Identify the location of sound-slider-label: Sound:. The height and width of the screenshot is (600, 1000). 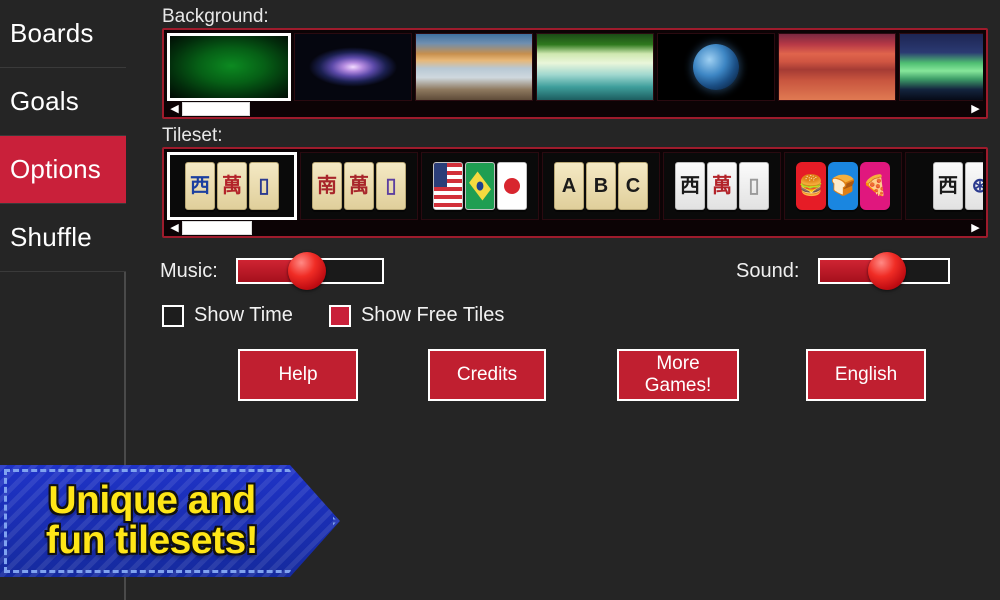
(768, 271).